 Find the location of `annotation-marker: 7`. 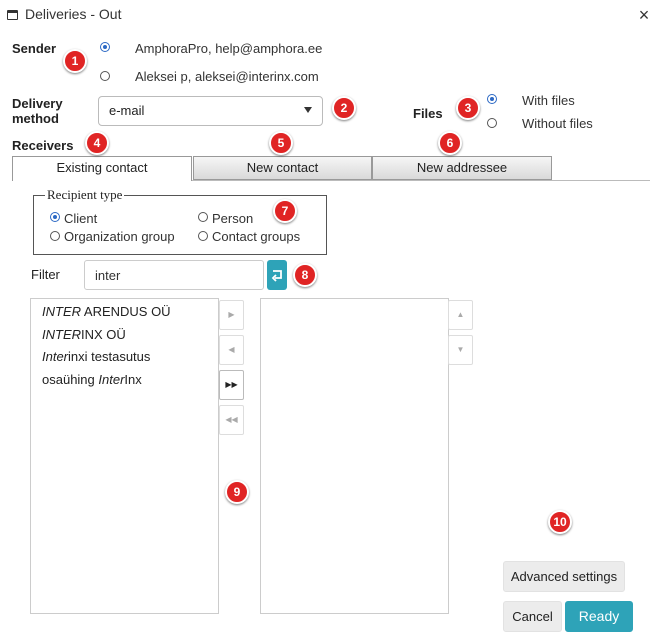

annotation-marker: 7 is located at coordinates (285, 211).